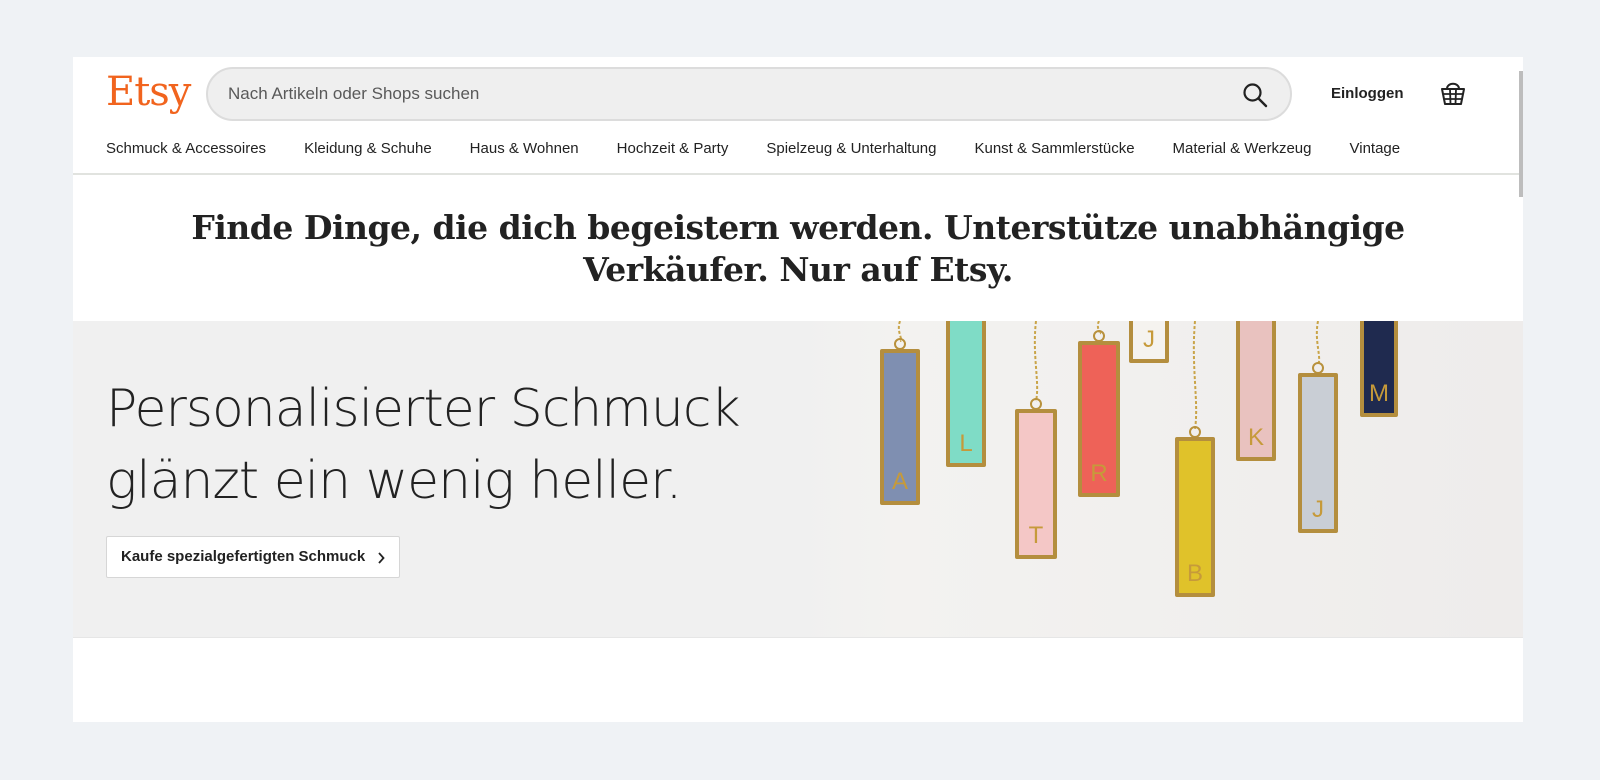  What do you see at coordinates (243, 556) in the screenshot?
I see `shop-jewelry-button-label: Kaufe spezialgefertigten Schmuck` at bounding box center [243, 556].